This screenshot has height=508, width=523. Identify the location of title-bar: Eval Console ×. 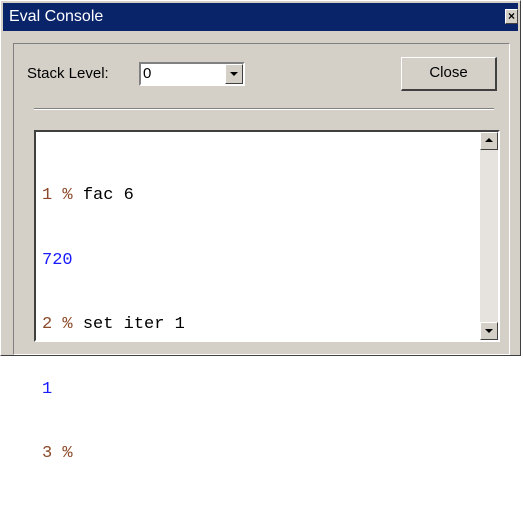
(260, 17).